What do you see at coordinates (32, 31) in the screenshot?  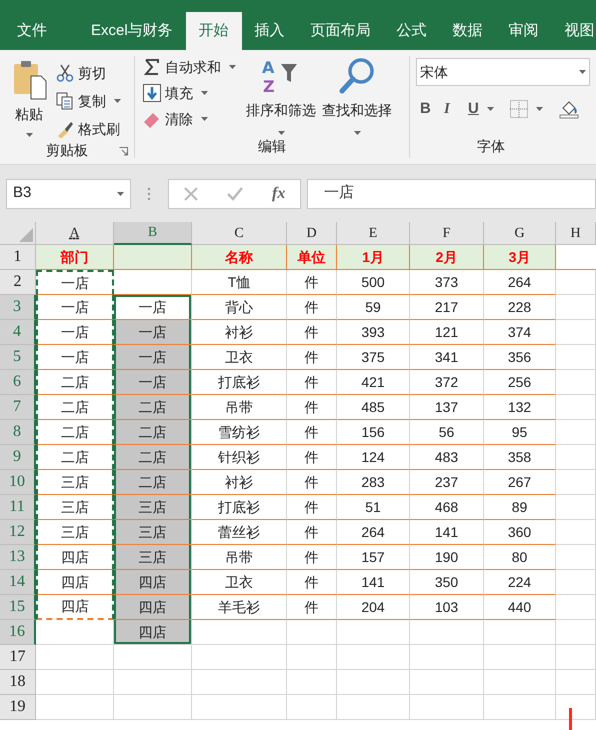 I see `ribbon-tab: 文件` at bounding box center [32, 31].